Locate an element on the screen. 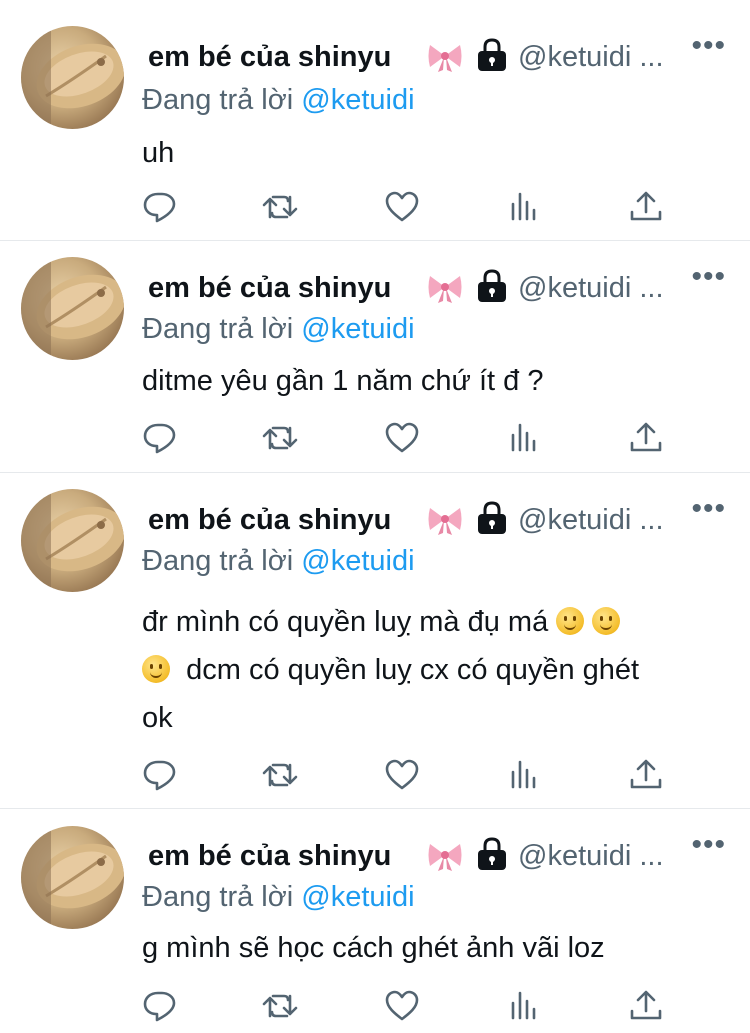 This screenshot has width=750, height=1033. tweet-text: g mình sẽ học cách ghét ảnh vãi loz is located at coordinates (432, 948).